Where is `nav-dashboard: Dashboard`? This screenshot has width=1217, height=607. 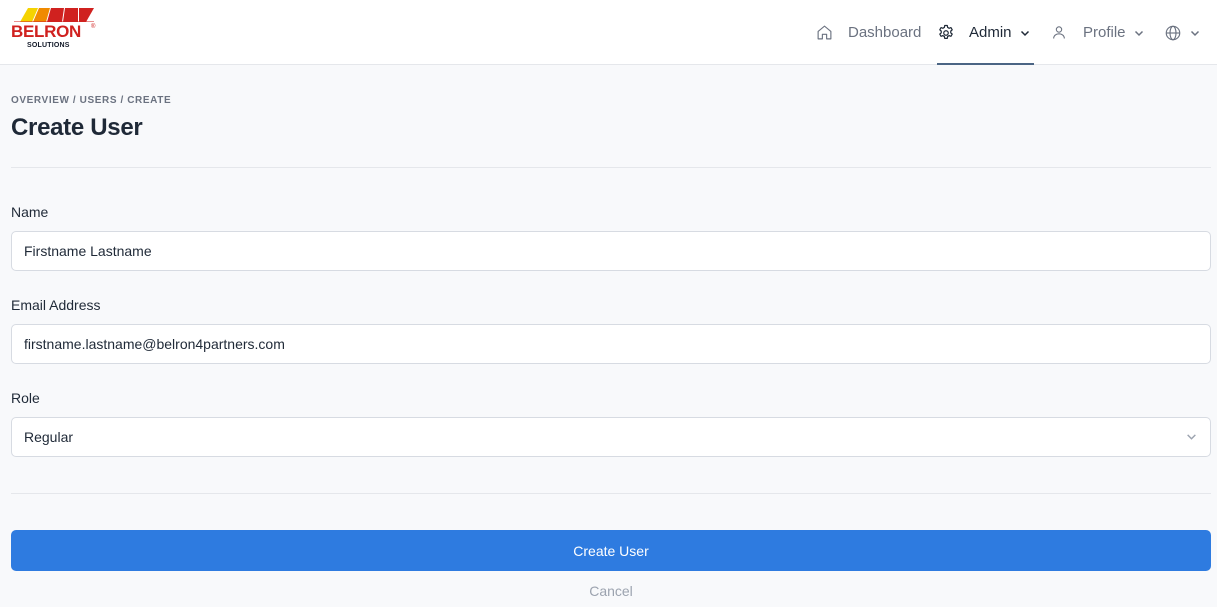 nav-dashboard: Dashboard is located at coordinates (868, 32).